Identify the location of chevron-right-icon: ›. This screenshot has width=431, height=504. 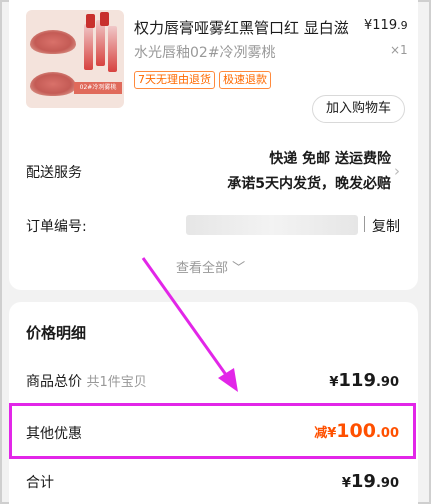
(397, 171).